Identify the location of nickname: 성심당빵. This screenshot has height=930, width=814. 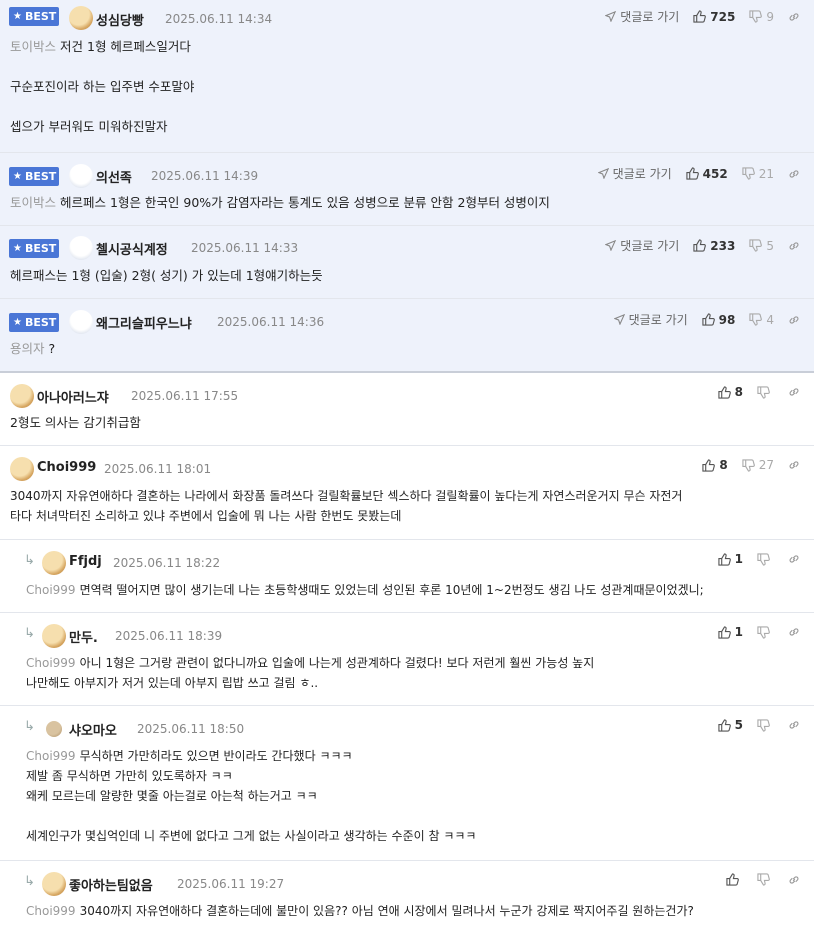
(120, 19).